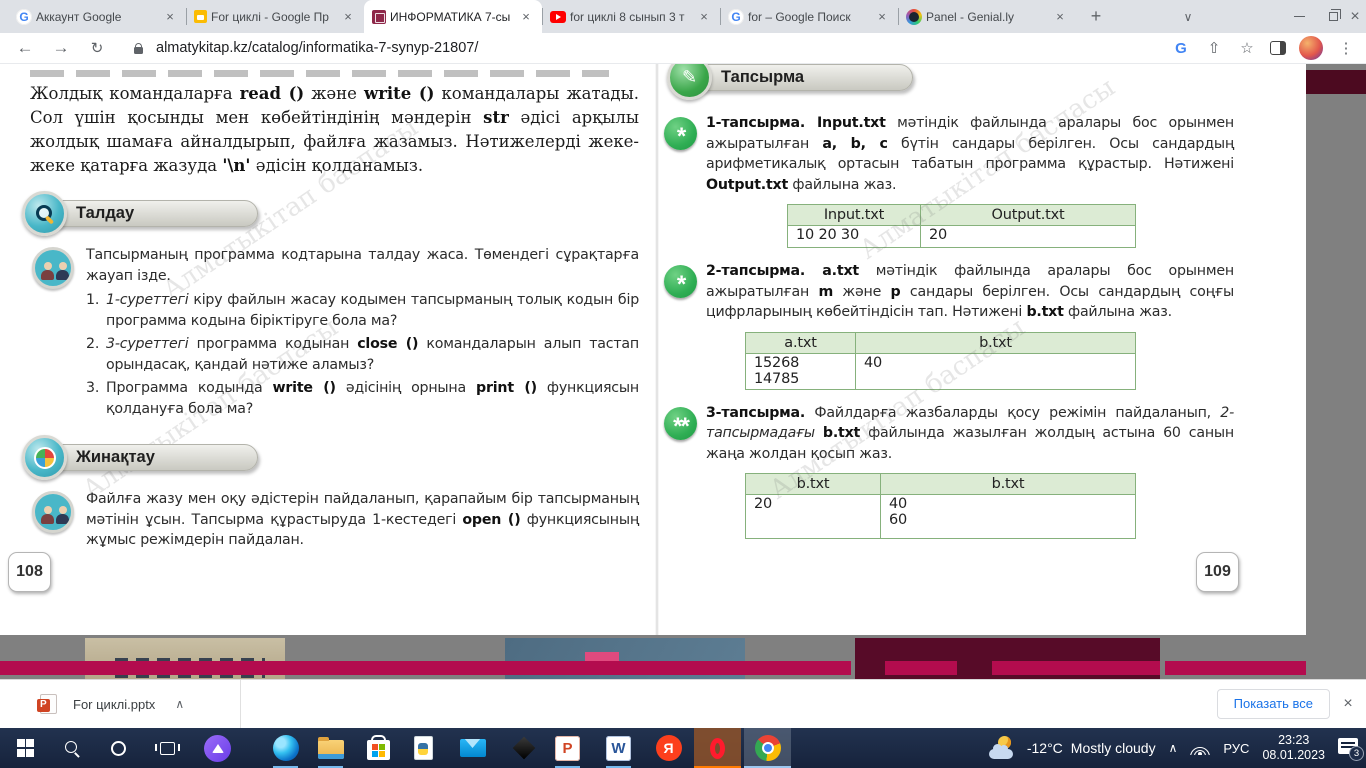 The width and height of the screenshot is (1366, 768). What do you see at coordinates (1072, 748) in the screenshot?
I see `weather-widget: -12°C Mostly cloudy` at bounding box center [1072, 748].